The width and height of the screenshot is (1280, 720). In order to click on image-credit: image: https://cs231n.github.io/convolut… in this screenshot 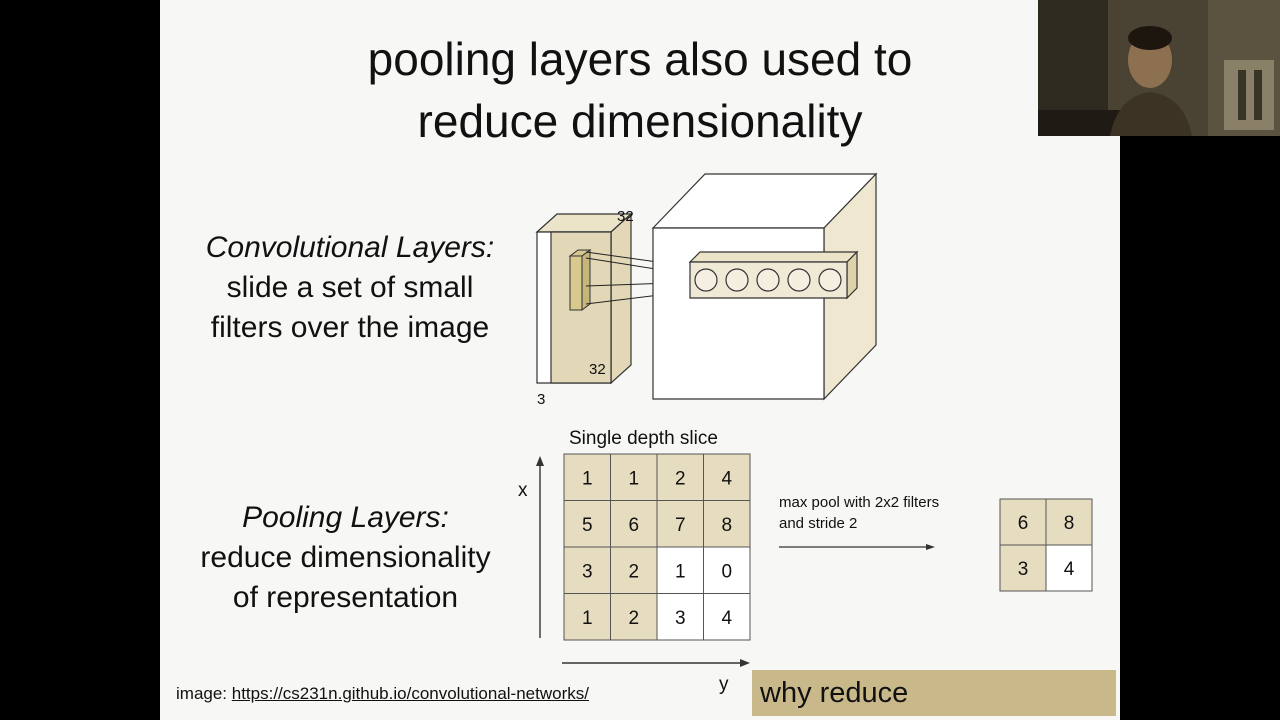, I will do `click(382, 694)`.